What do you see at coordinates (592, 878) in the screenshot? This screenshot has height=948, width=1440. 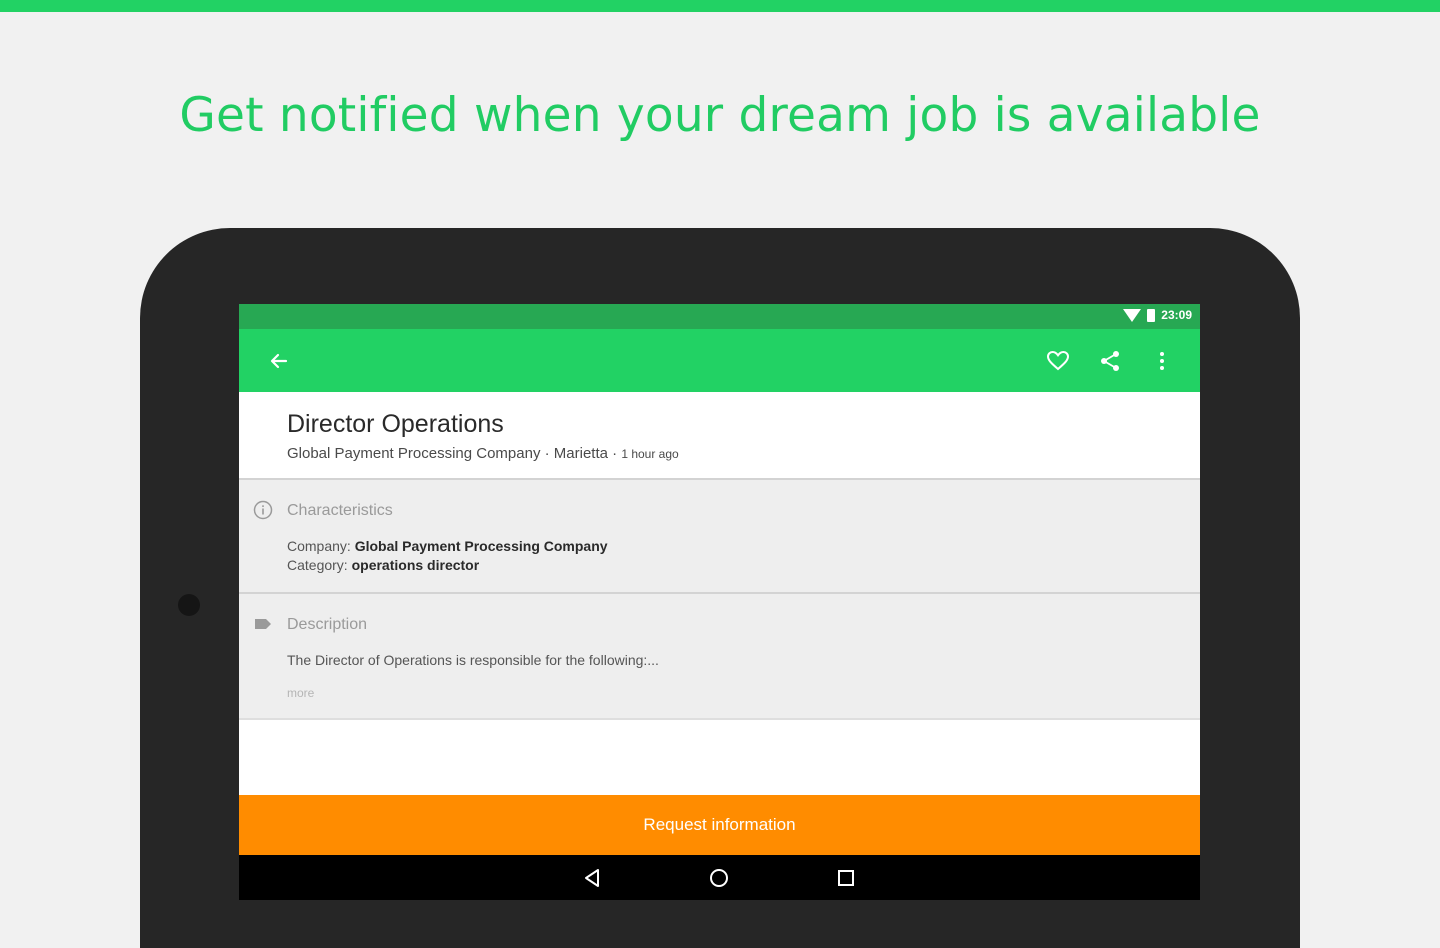 I see `nav-back-icon` at bounding box center [592, 878].